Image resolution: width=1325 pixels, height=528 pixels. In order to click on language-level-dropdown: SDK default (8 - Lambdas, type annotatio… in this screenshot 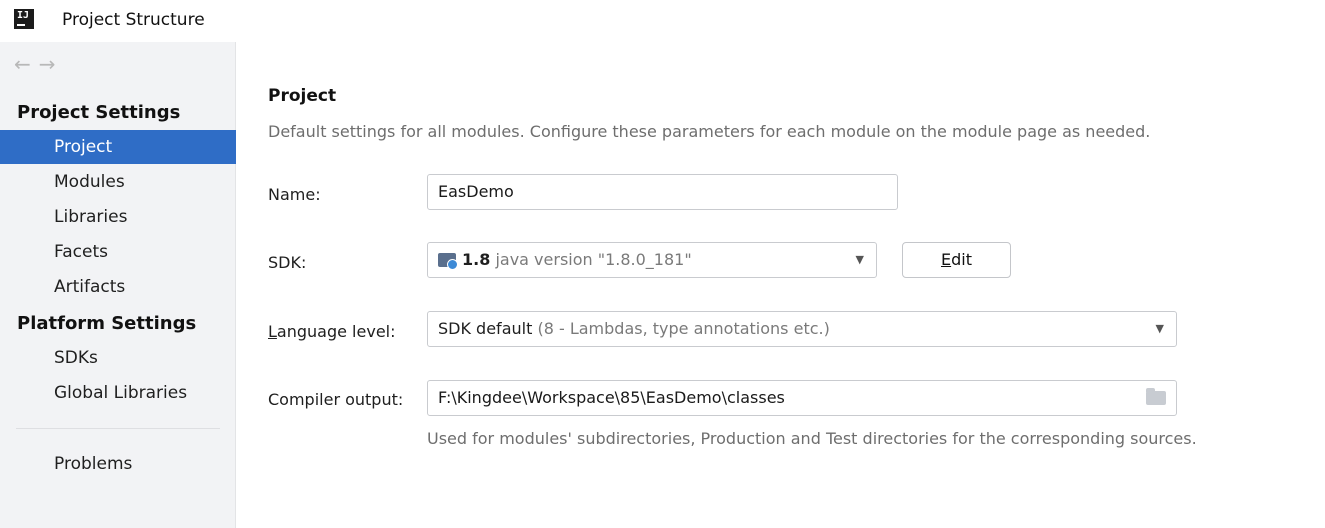, I will do `click(802, 329)`.